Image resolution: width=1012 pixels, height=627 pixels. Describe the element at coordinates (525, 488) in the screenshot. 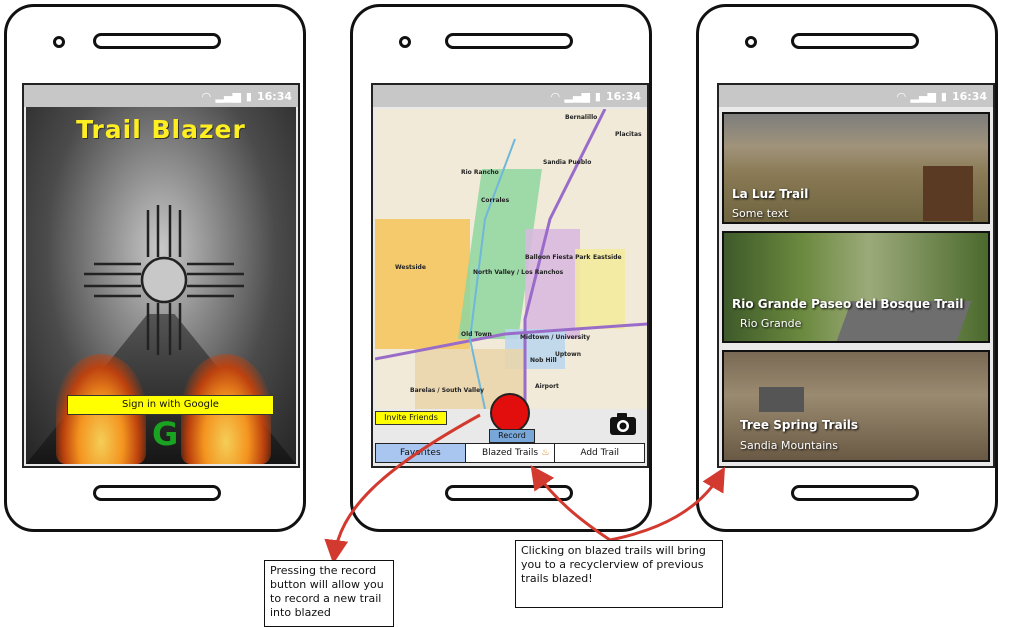

I see `annotation-arrows` at that location.